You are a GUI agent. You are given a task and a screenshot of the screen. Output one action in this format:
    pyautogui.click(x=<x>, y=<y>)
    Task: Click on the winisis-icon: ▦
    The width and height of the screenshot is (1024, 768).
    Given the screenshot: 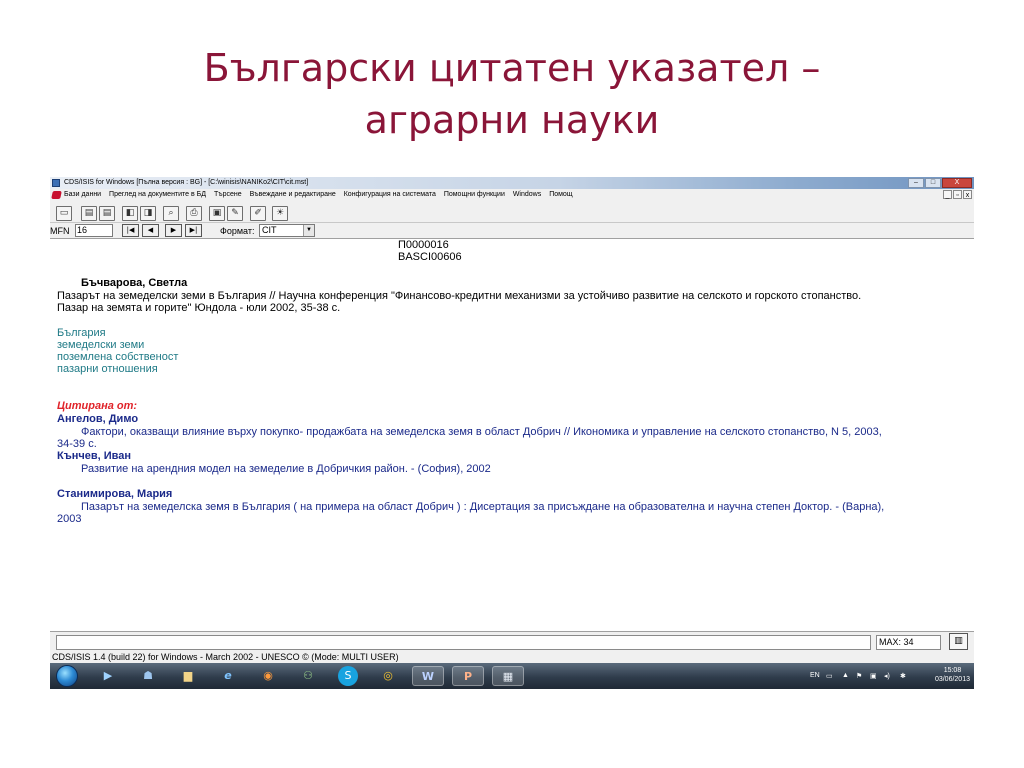 What is the action you would take?
    pyautogui.click(x=508, y=676)
    